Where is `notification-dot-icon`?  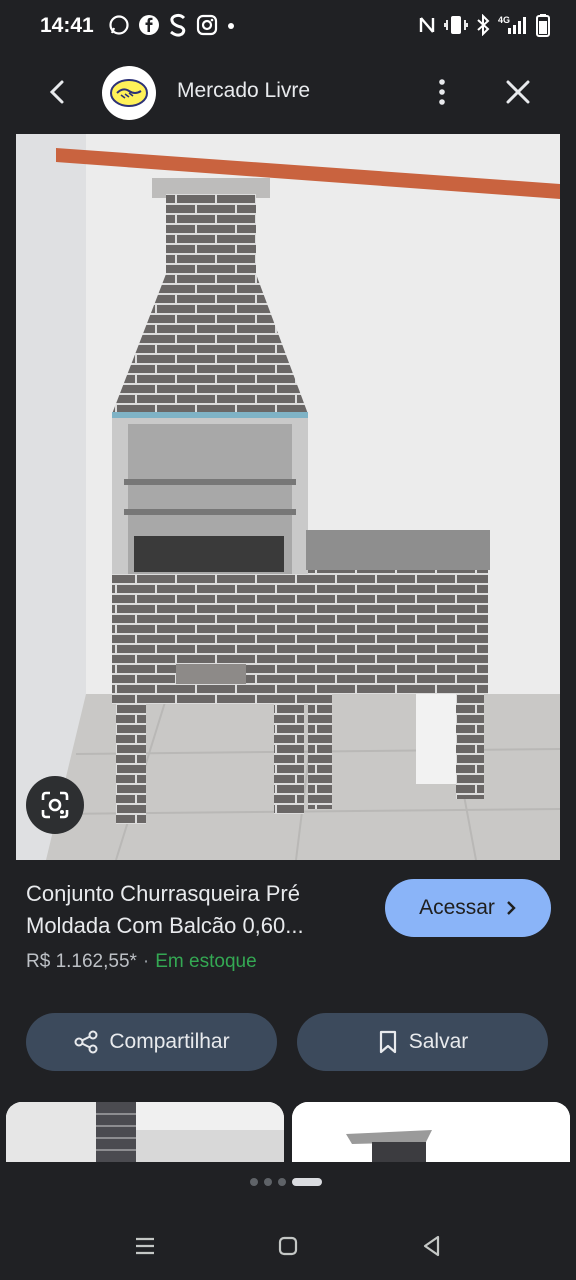 notification-dot-icon is located at coordinates (231, 26).